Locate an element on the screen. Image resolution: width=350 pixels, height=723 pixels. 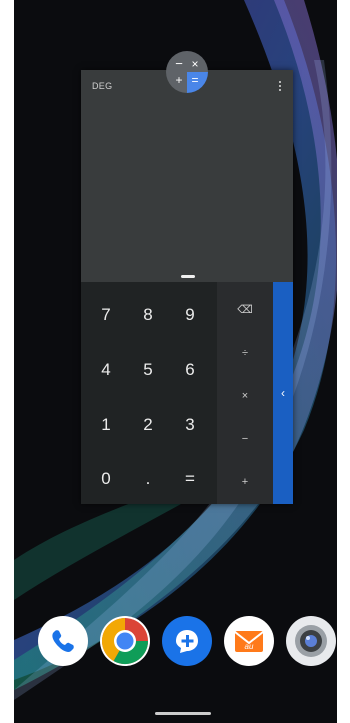
key-6: 6 is located at coordinates (190, 370).